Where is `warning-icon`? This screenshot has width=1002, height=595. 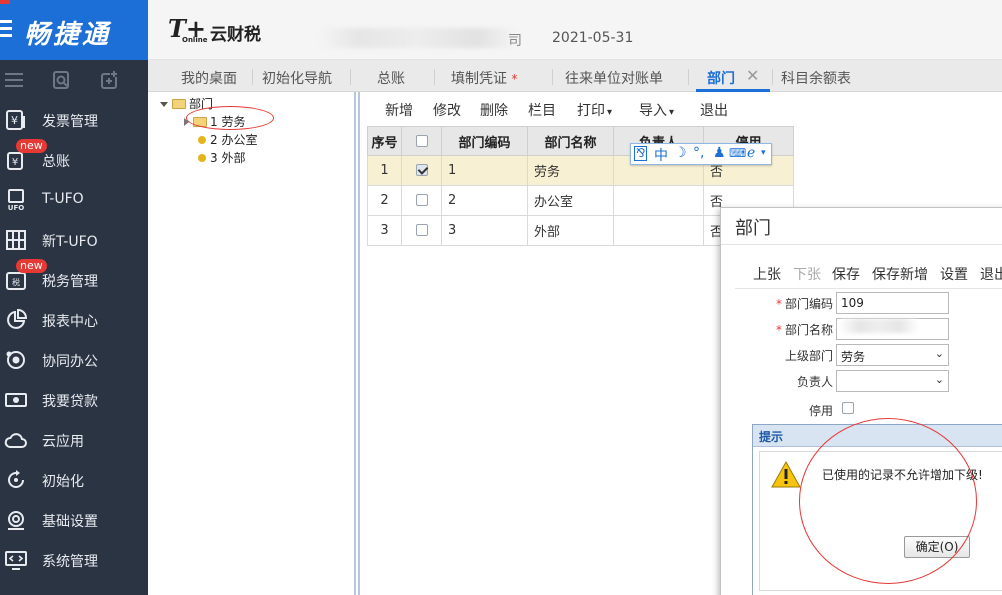 warning-icon is located at coordinates (786, 474).